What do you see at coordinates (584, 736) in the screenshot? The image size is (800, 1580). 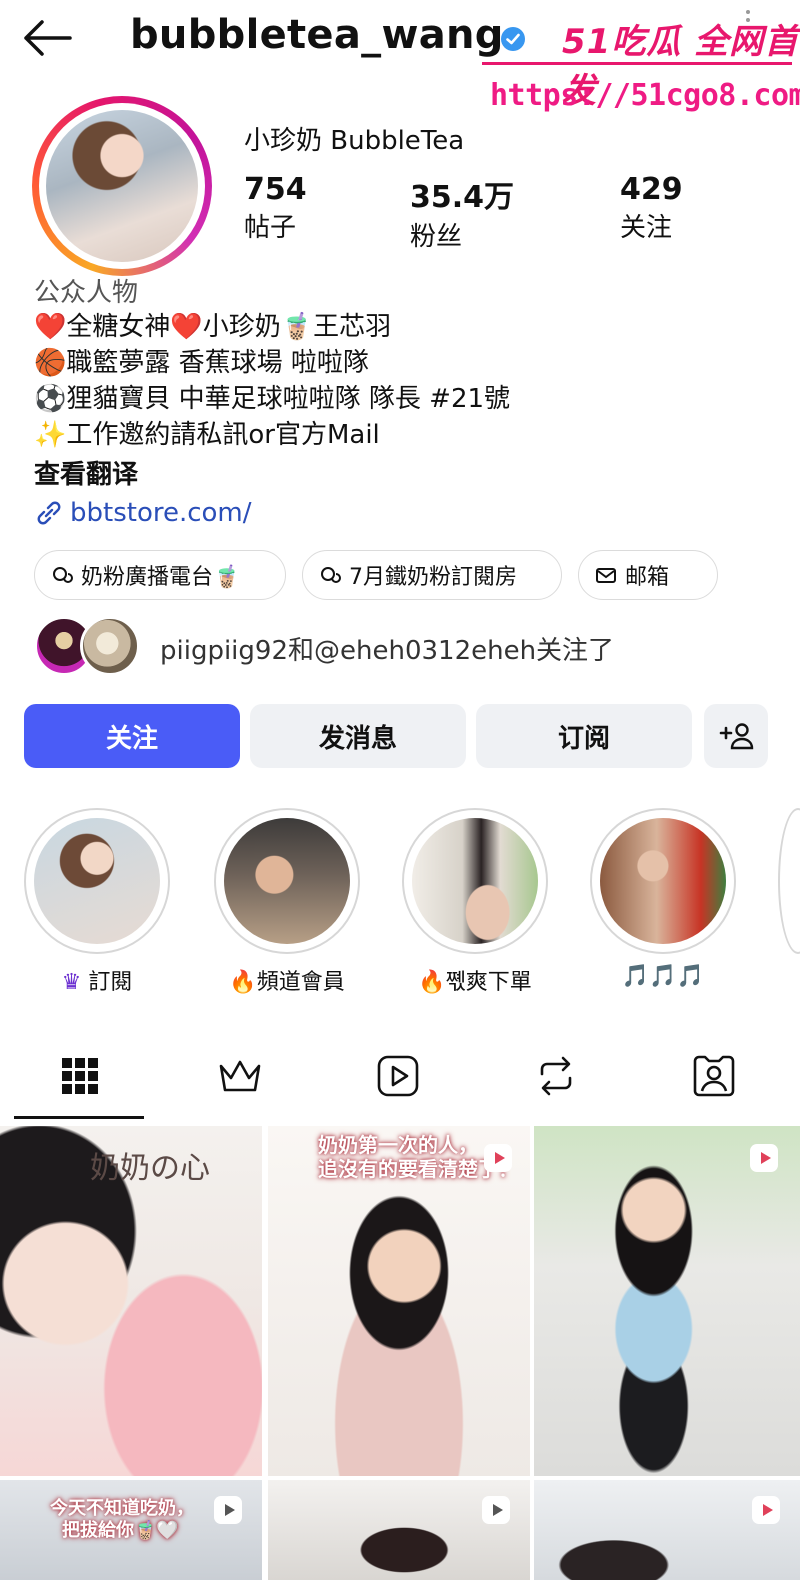 I see `subscribe-button: 订阅` at bounding box center [584, 736].